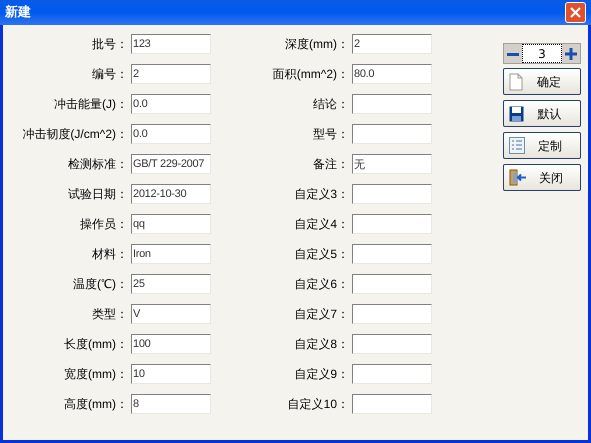  Describe the element at coordinates (321, 254) in the screenshot. I see `field-label: 自定义5：` at that location.